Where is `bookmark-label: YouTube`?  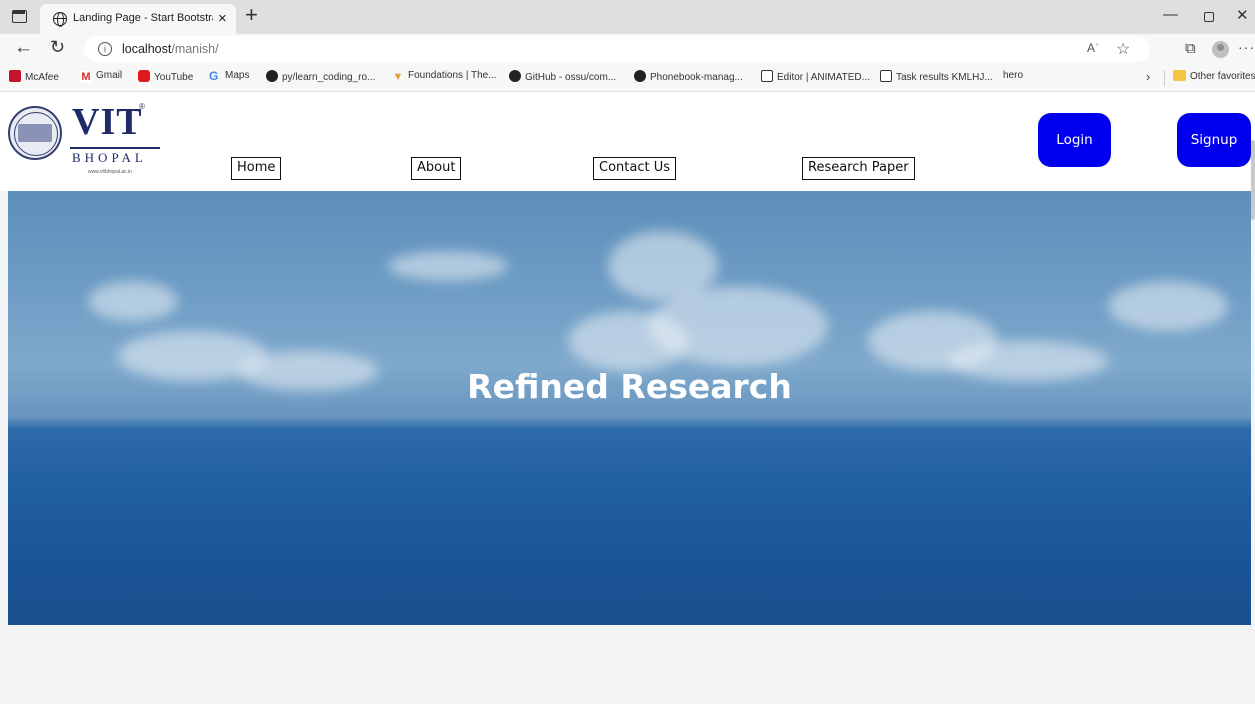
bookmark-label: YouTube is located at coordinates (174, 77).